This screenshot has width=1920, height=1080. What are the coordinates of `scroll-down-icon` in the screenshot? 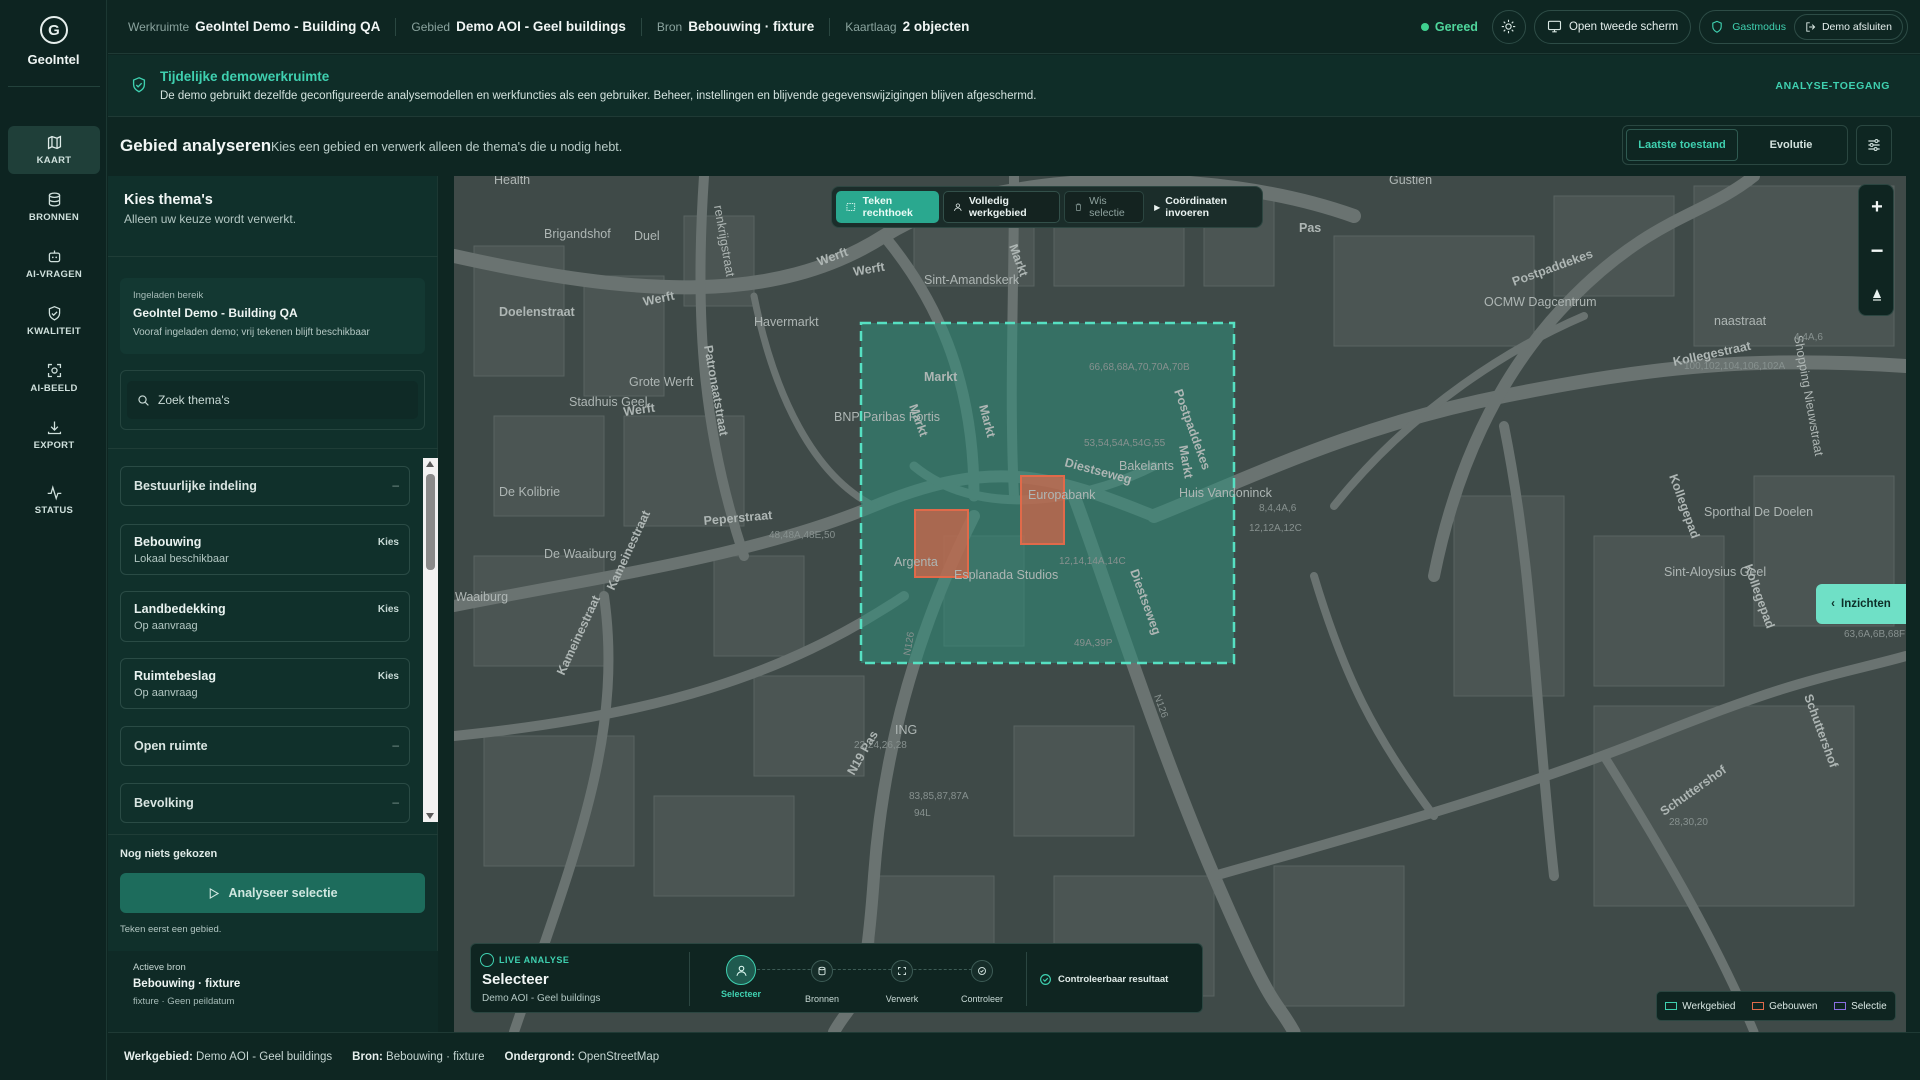 It's located at (430, 816).